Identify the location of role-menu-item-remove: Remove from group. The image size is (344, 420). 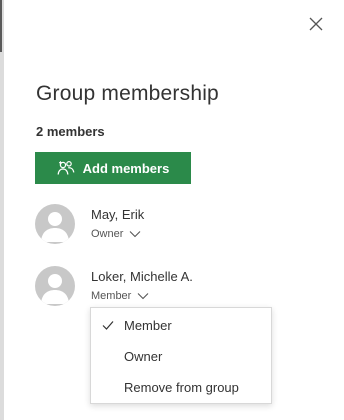
(181, 387).